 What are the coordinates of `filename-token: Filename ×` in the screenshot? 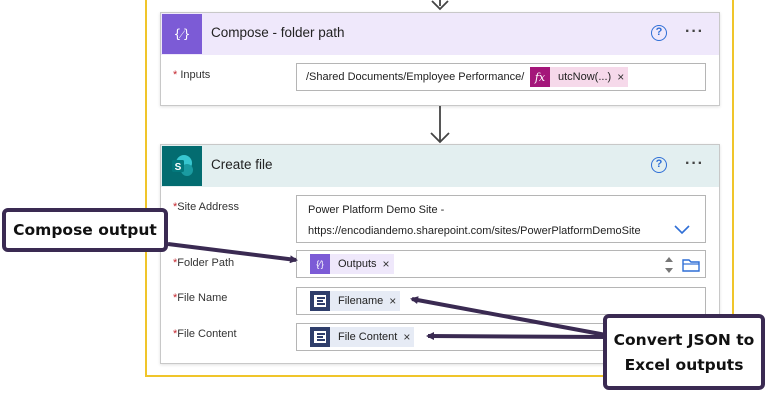 It's located at (355, 301).